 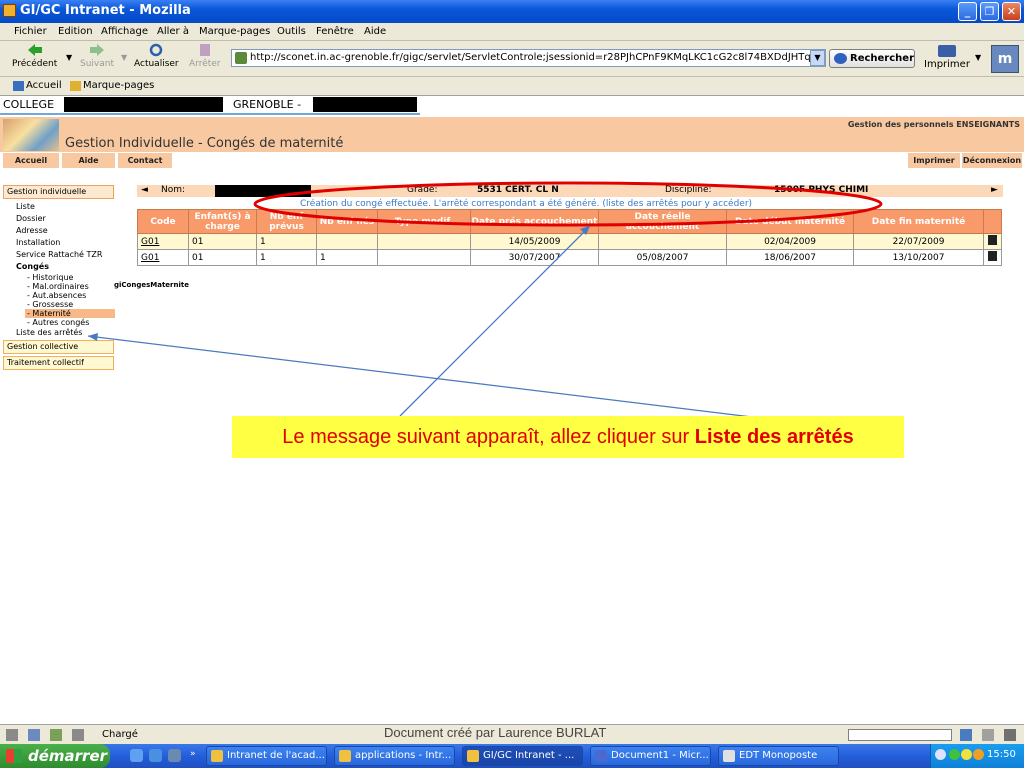 I want to click on quicklaunch-ie-icon, so click(x=155, y=755).